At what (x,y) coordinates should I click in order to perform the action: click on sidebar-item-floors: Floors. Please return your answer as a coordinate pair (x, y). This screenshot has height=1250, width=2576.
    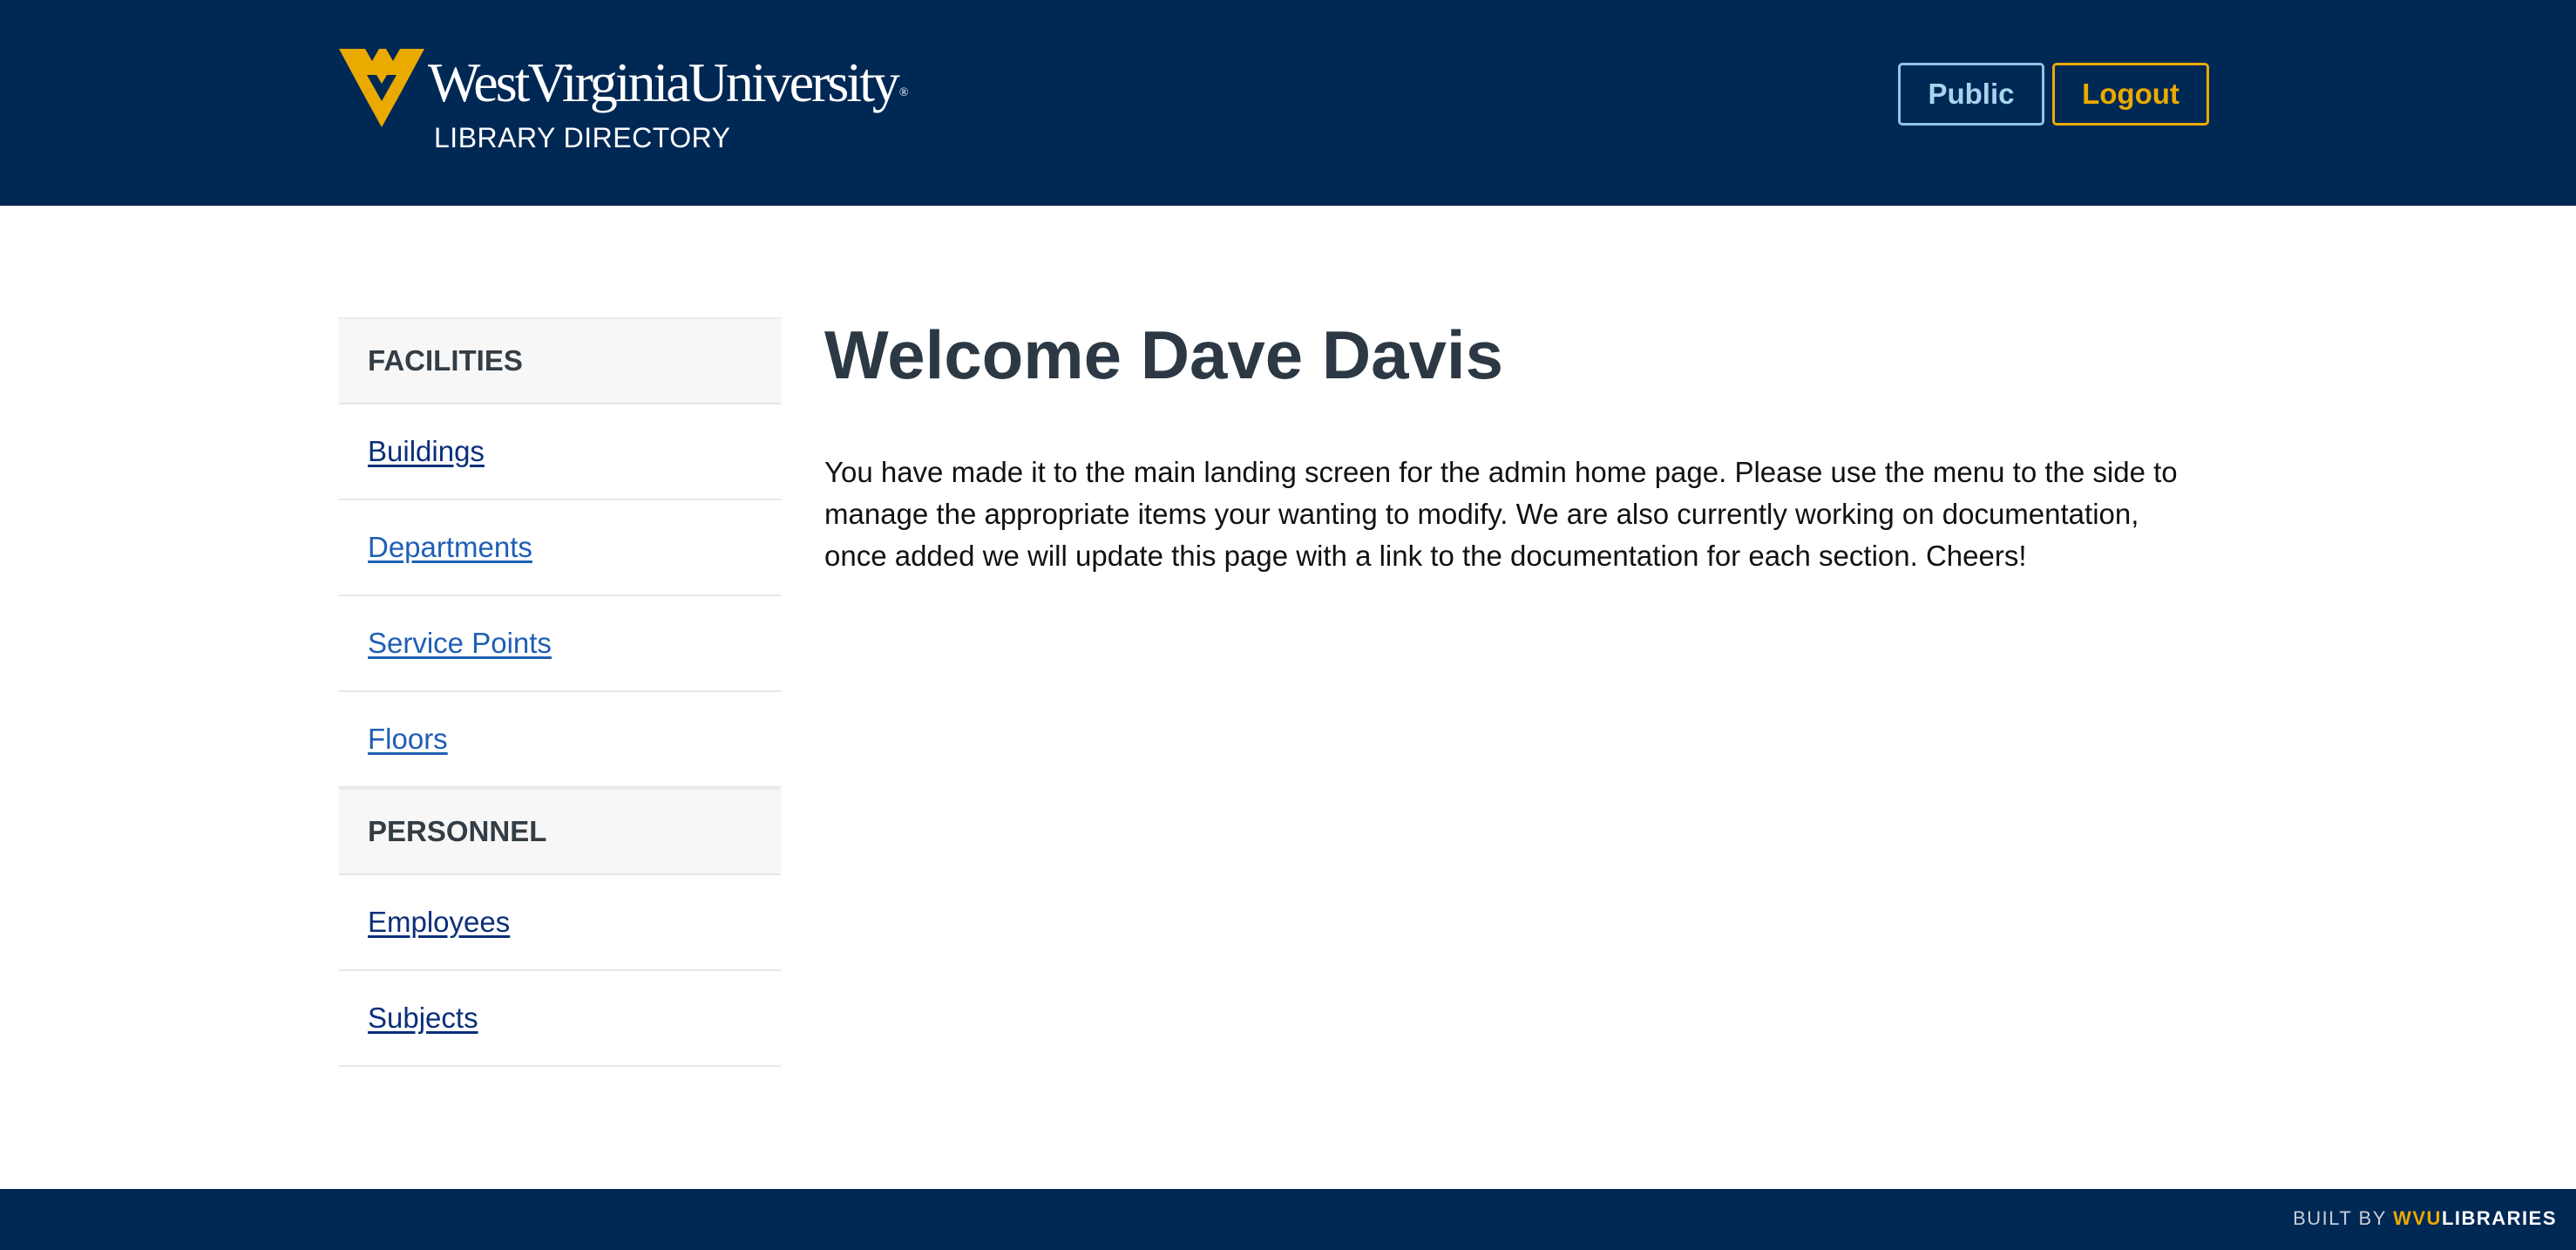
    Looking at the image, I should click on (560, 740).